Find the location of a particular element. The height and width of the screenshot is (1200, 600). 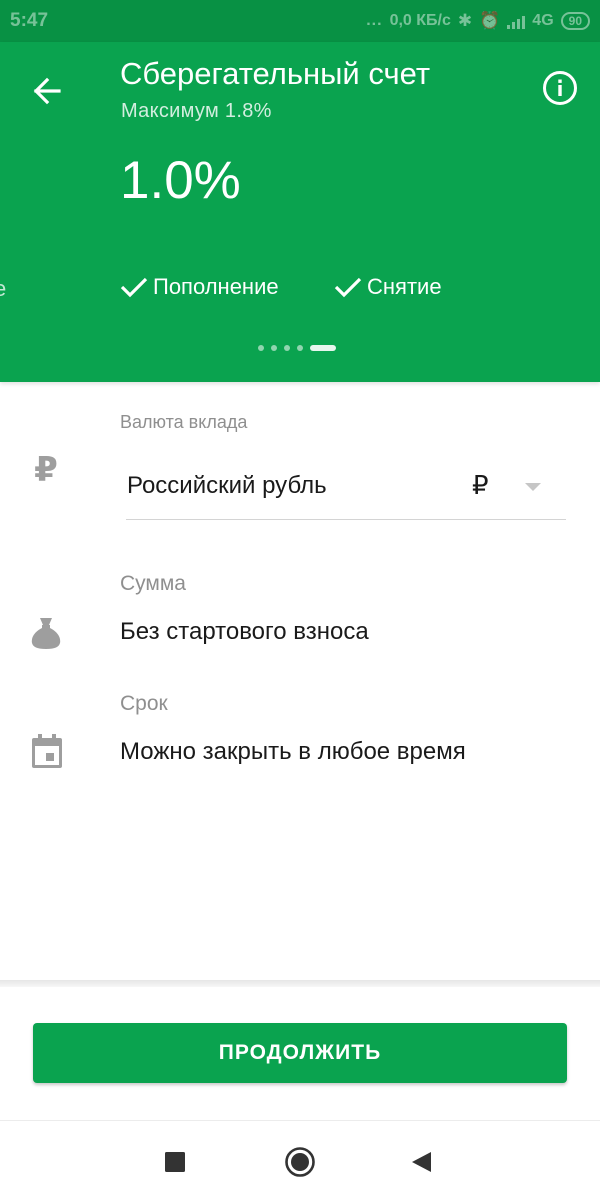

info-button is located at coordinates (560, 88).